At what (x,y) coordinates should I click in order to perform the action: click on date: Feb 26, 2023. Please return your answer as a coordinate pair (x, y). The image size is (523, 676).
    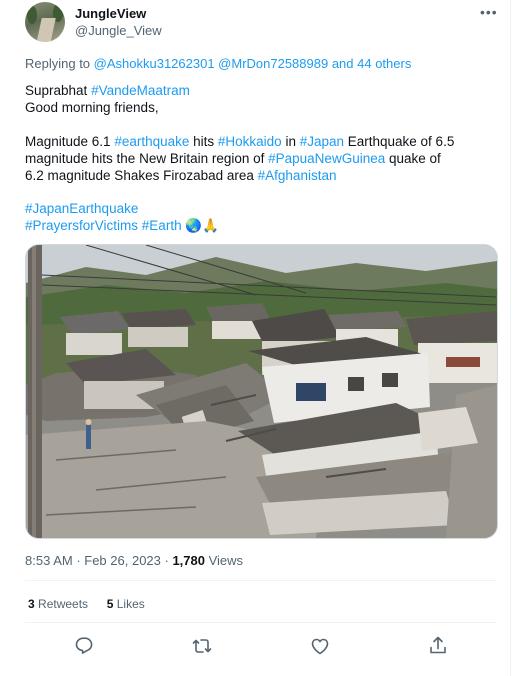
    Looking at the image, I should click on (122, 560).